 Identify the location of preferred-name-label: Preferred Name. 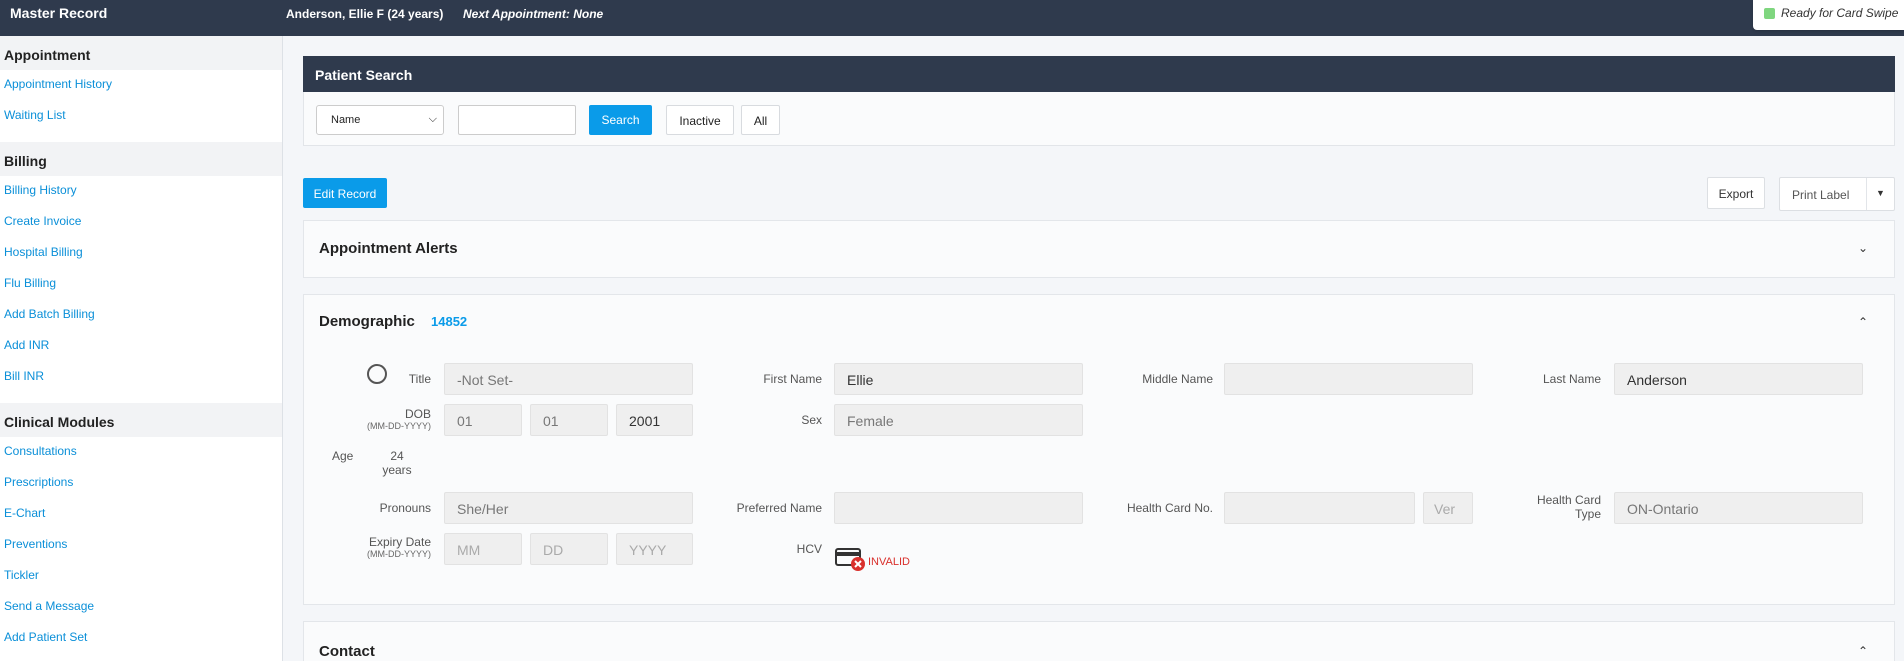
(779, 508).